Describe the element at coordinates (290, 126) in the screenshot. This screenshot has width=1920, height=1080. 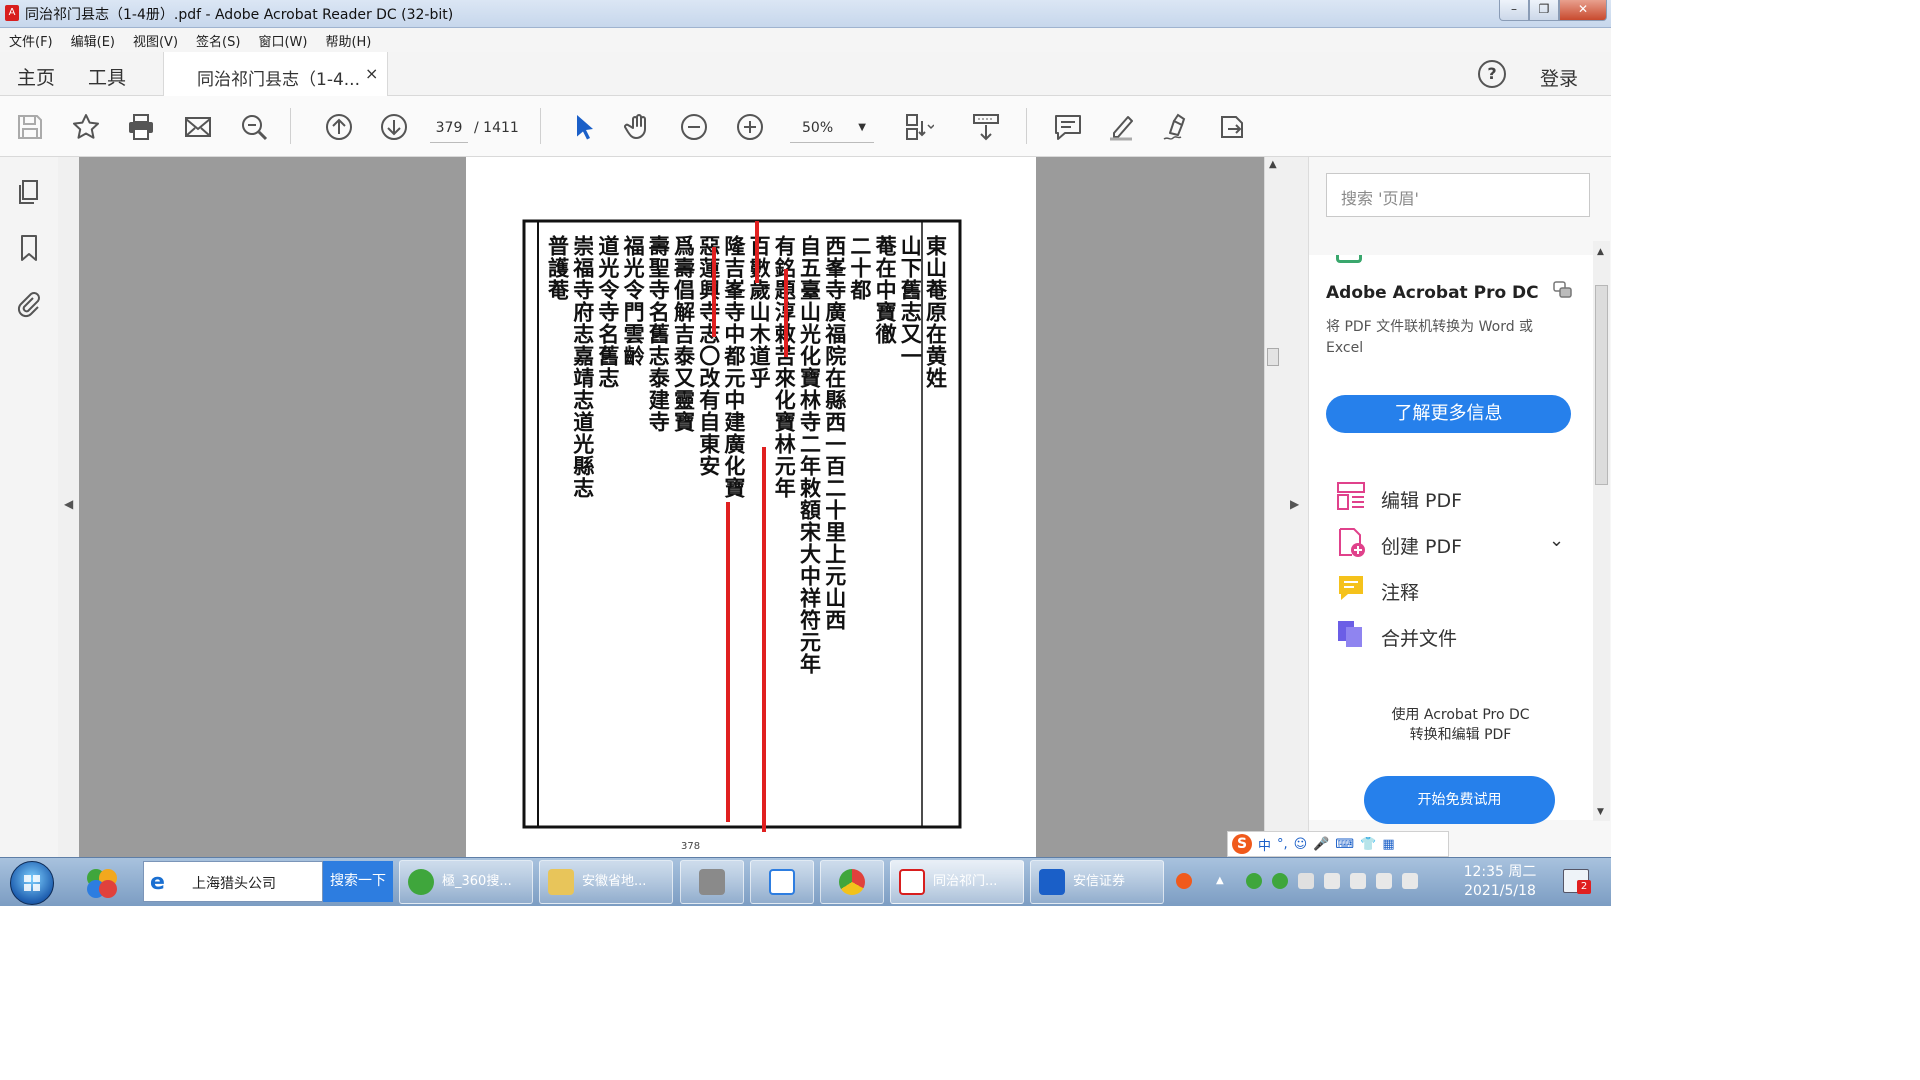
I see `toolbar-separator` at that location.